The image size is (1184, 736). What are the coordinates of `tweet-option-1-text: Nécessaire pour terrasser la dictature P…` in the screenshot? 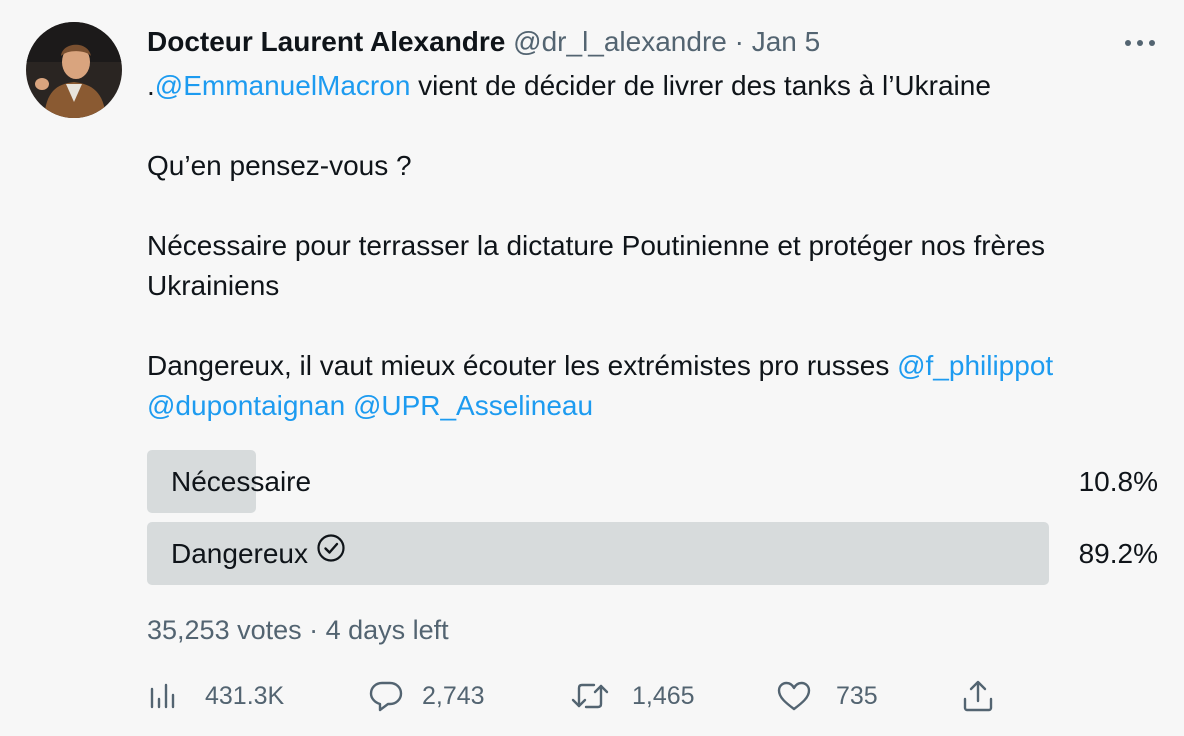 It's located at (596, 265).